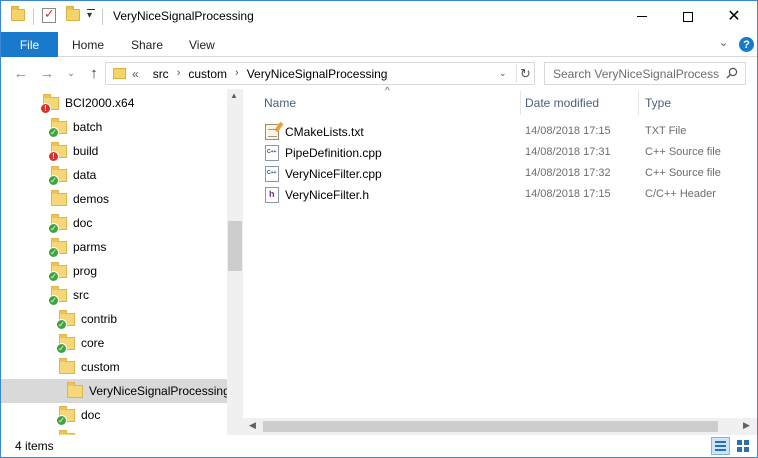 This screenshot has width=758, height=458. Describe the element at coordinates (280, 103) in the screenshot. I see `column-header-name: Name` at that location.